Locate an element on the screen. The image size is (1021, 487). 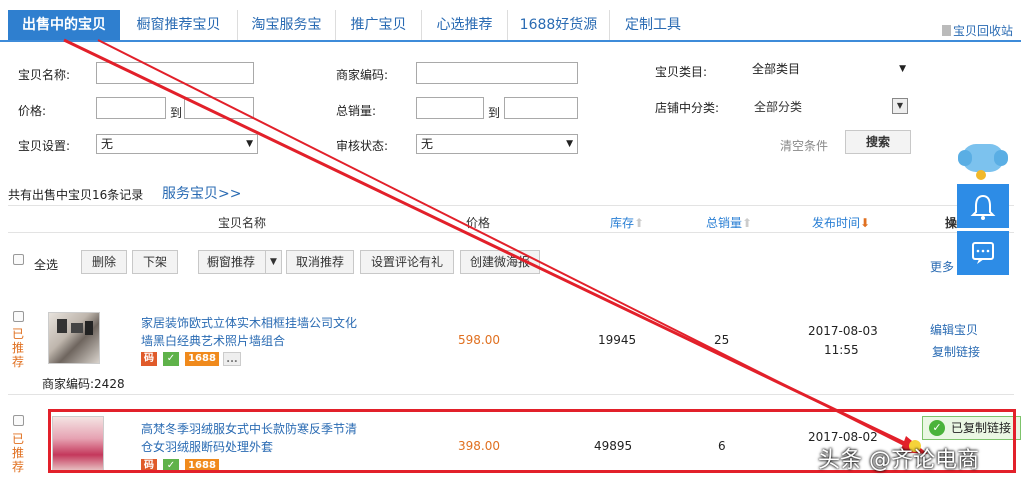
watermark-text: 头条 @齐论电商 is located at coordinates (898, 460).